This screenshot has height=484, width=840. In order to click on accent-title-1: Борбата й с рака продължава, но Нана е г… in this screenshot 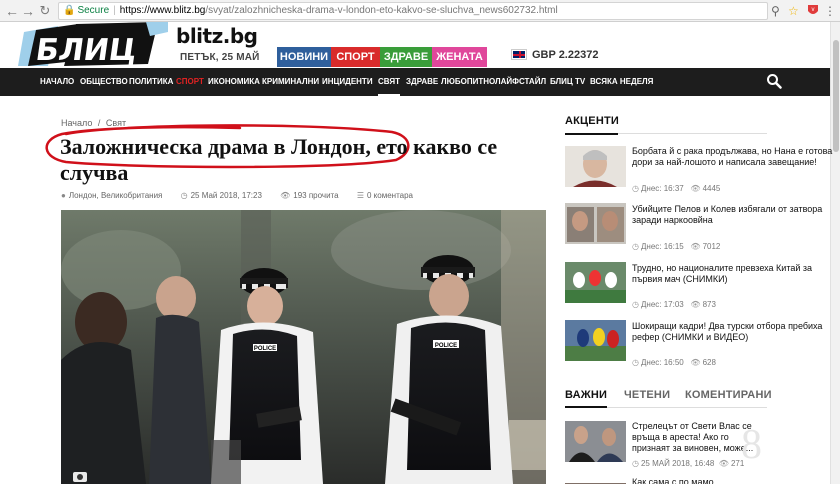, I will do `click(734, 157)`.